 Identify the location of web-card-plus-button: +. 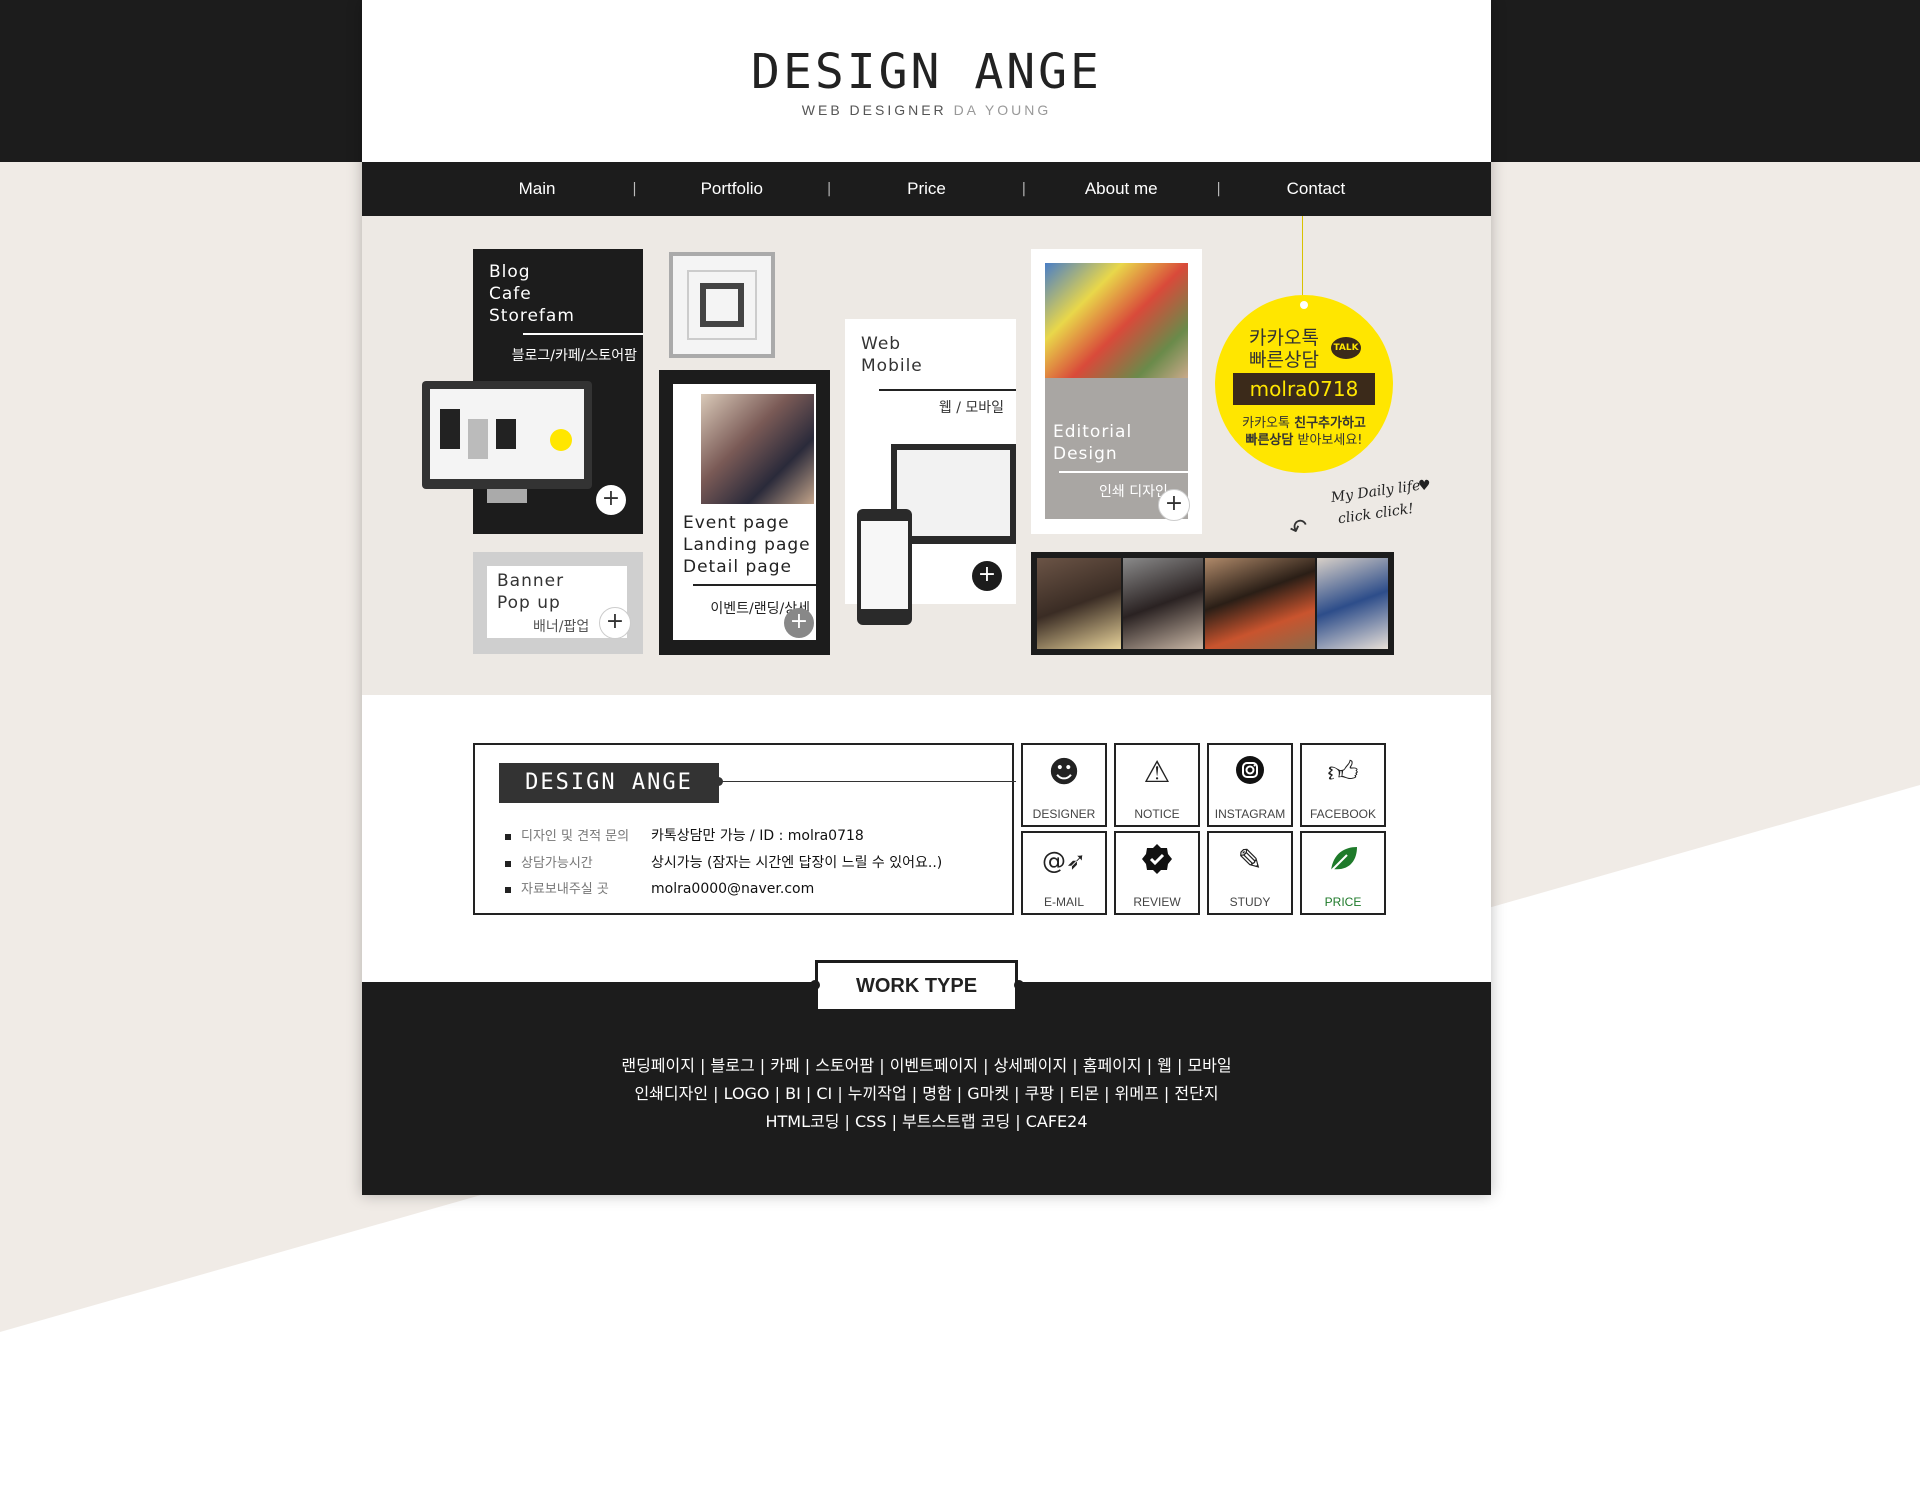
(987, 576).